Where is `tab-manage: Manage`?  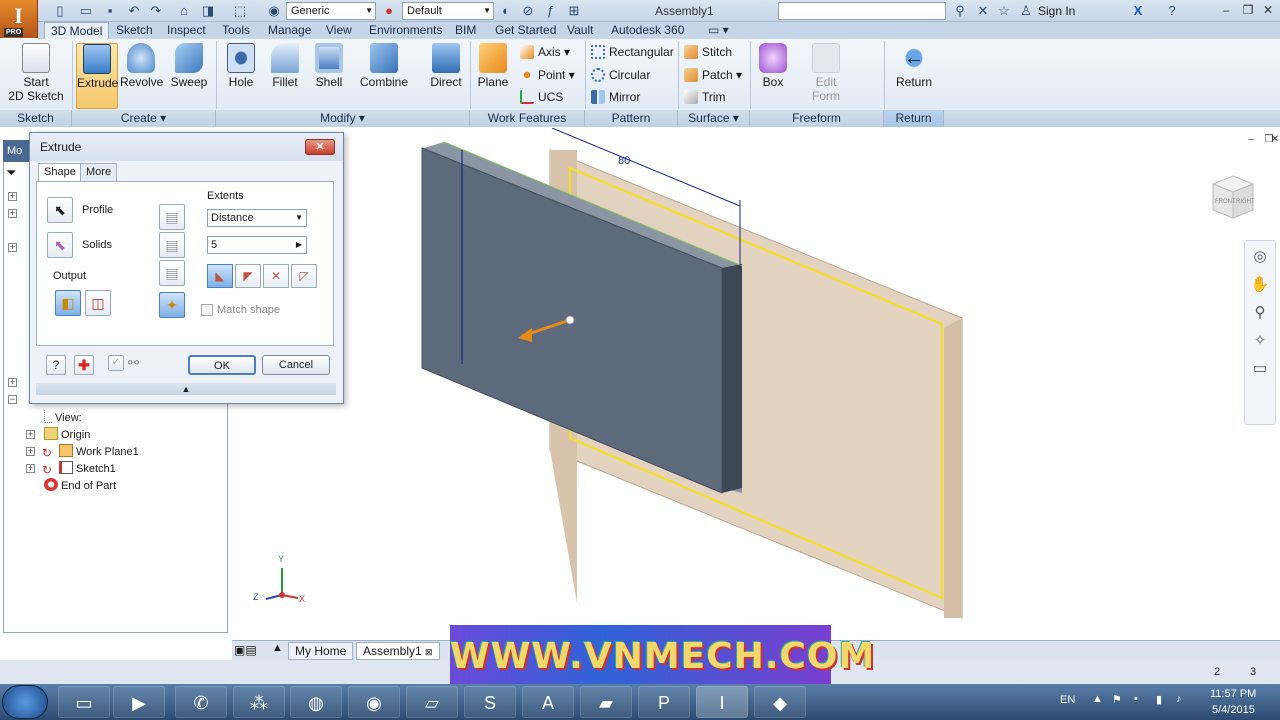
tab-manage: Manage is located at coordinates (289, 30).